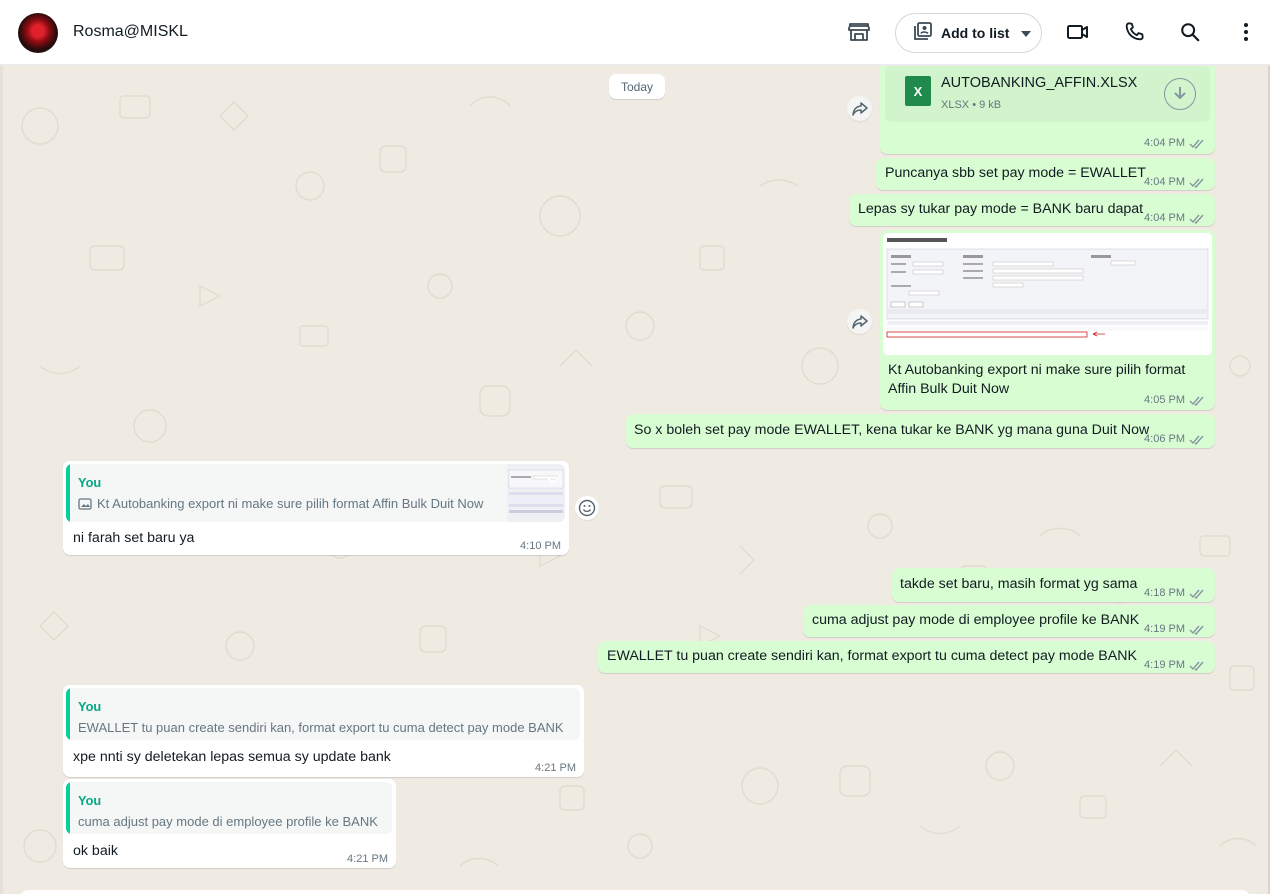  I want to click on document-name: AUTOBANKING_AFFIN.XLSX, so click(1039, 83).